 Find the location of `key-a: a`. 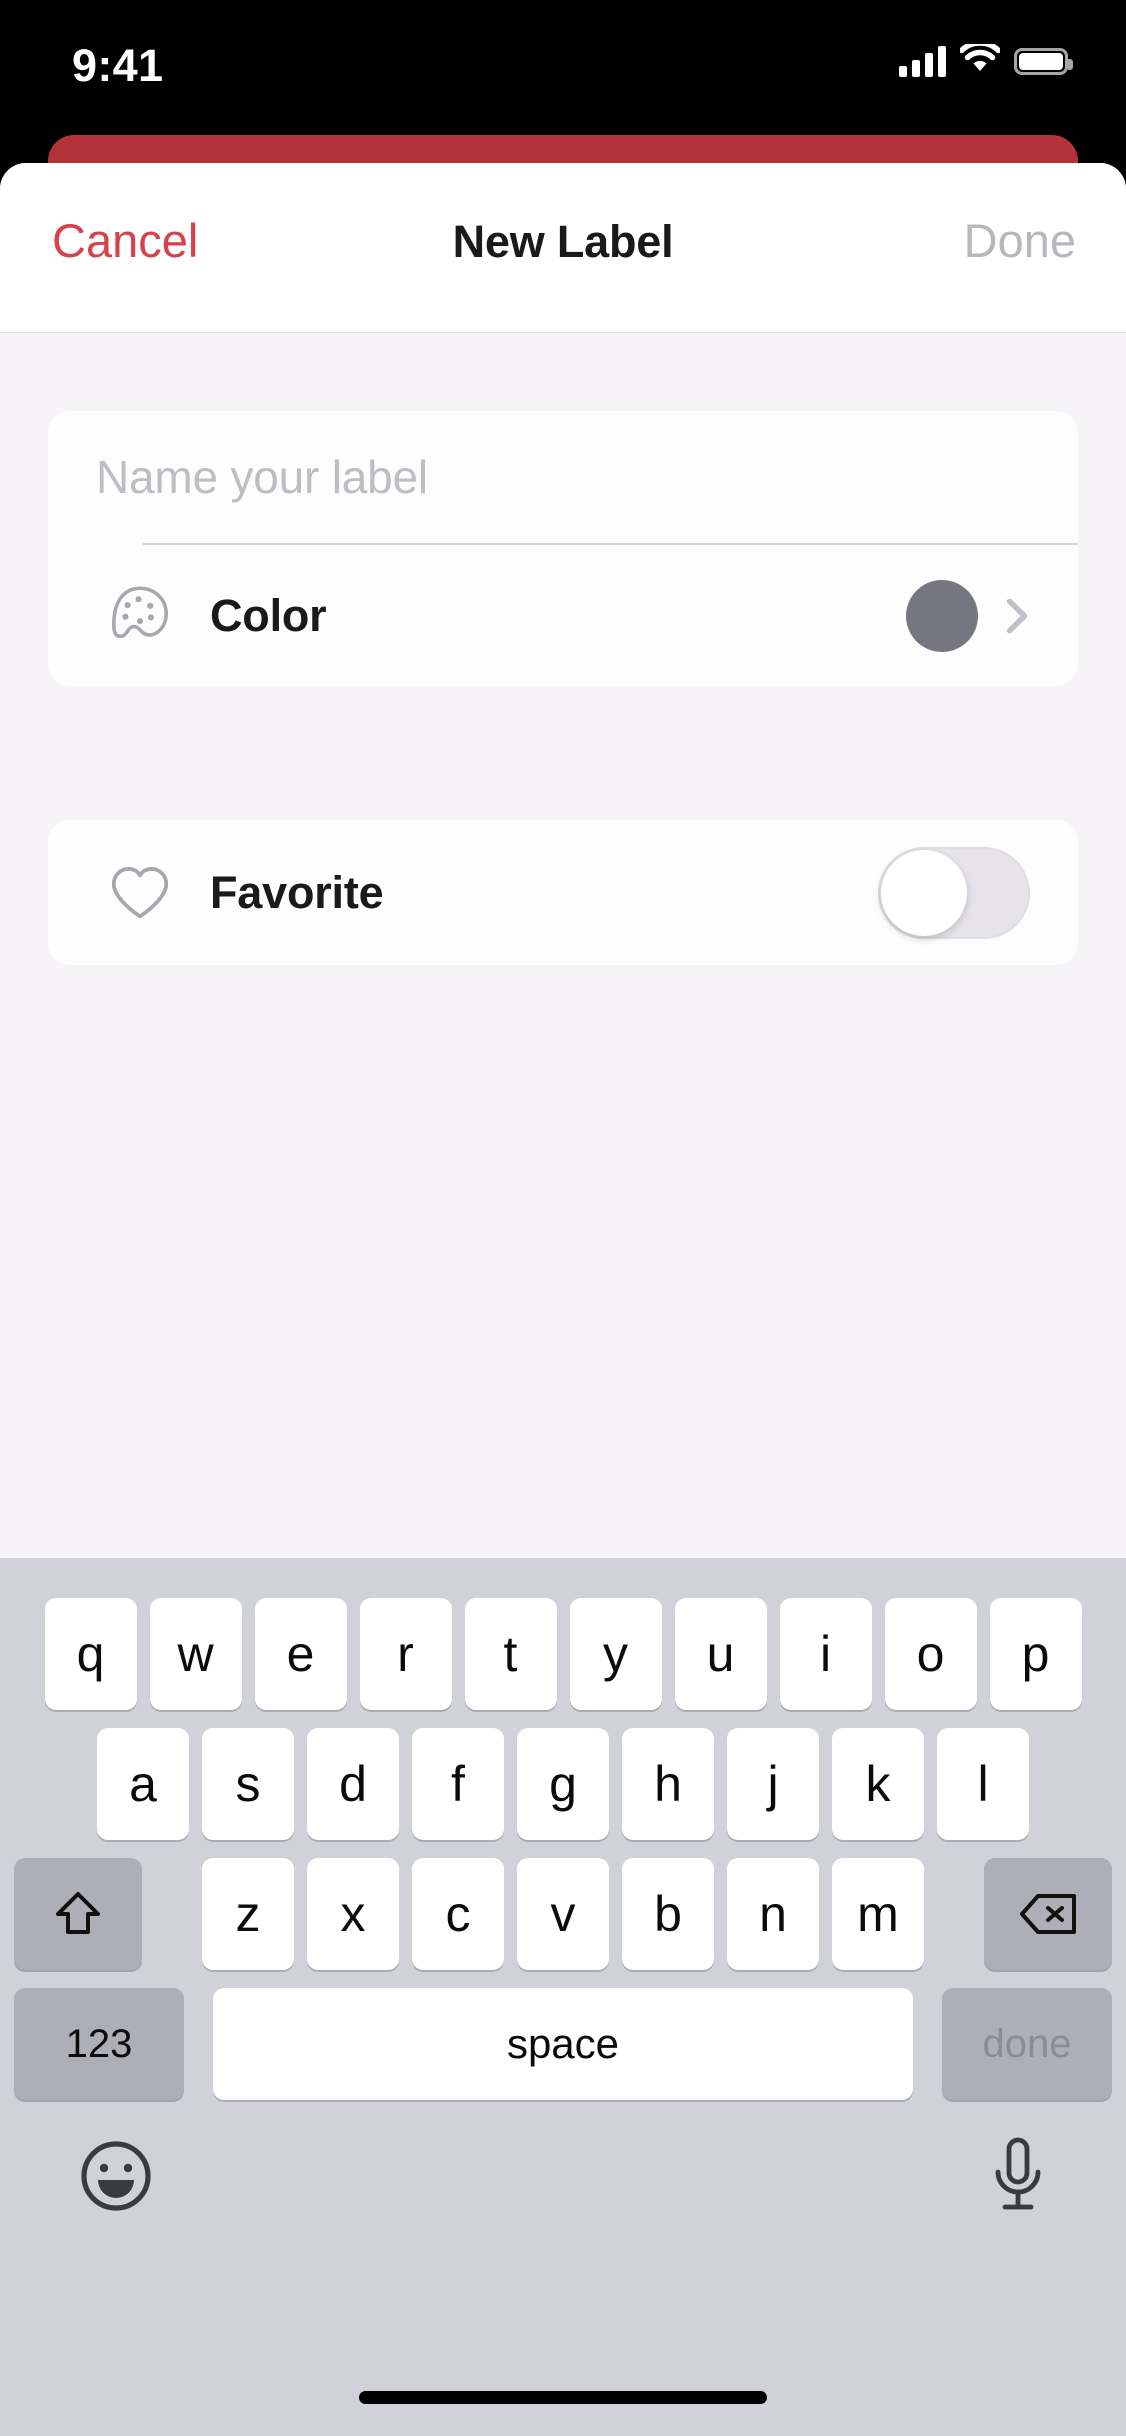

key-a: a is located at coordinates (143, 1784).